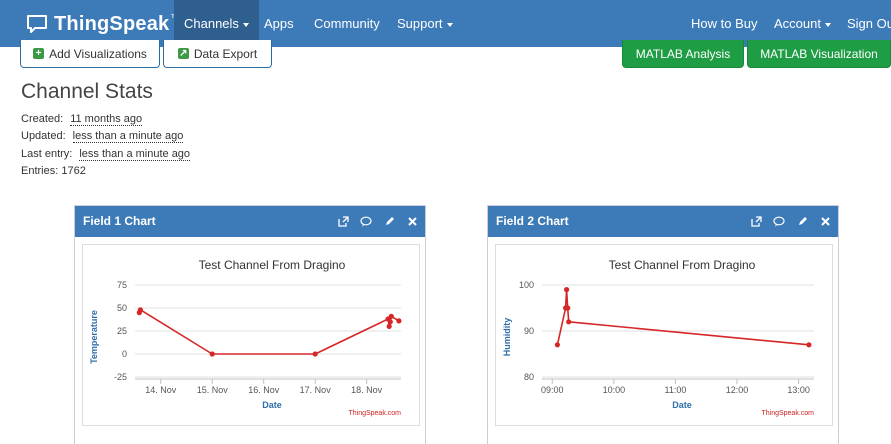 This screenshot has height=444, width=891. What do you see at coordinates (87, 91) in the screenshot?
I see `channel-stats-heading: Channel Stats` at bounding box center [87, 91].